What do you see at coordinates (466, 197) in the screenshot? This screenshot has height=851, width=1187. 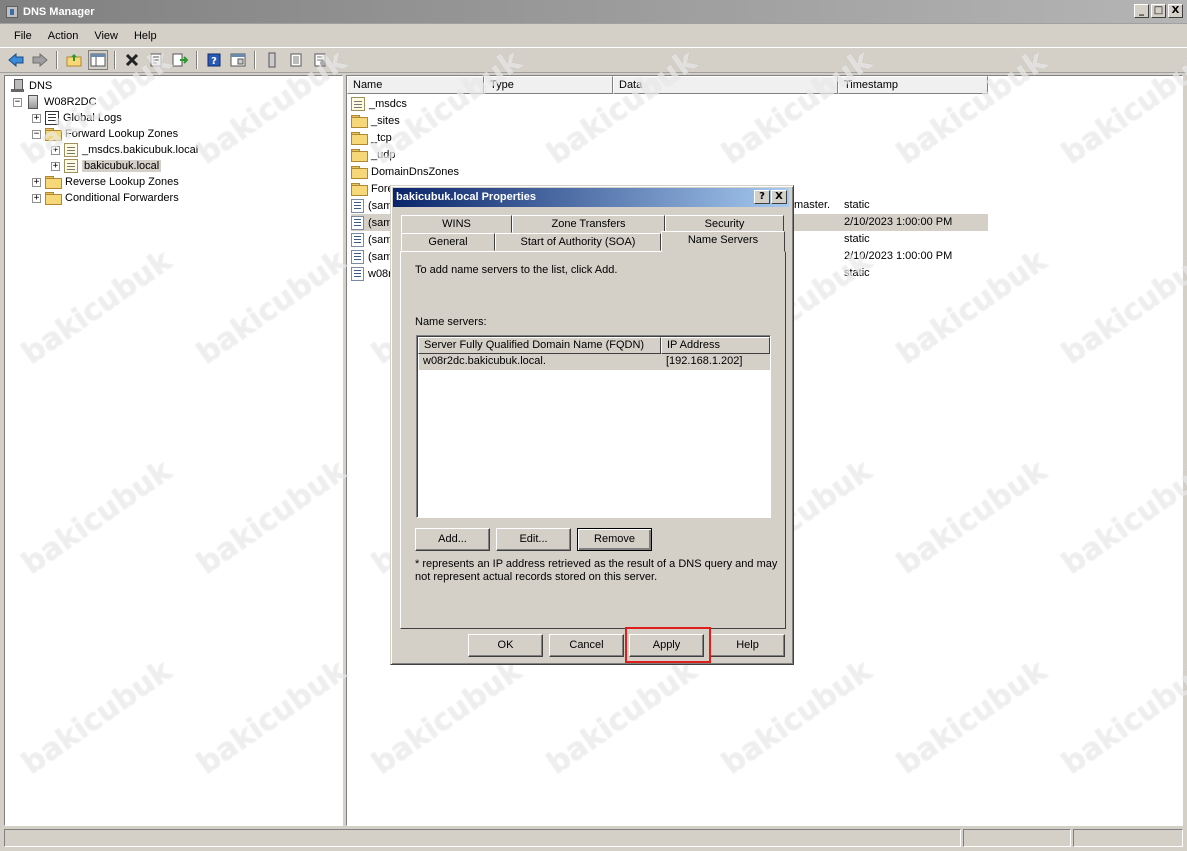 I see `dialog-title: bakicubuk.local Properties` at bounding box center [466, 197].